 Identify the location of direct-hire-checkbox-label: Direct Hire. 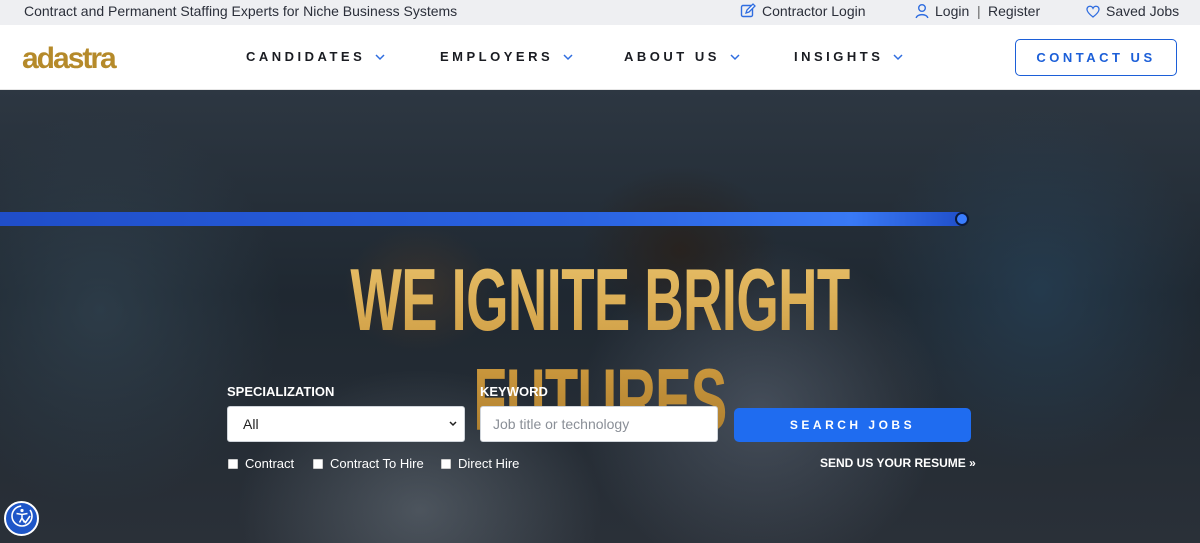
(489, 463).